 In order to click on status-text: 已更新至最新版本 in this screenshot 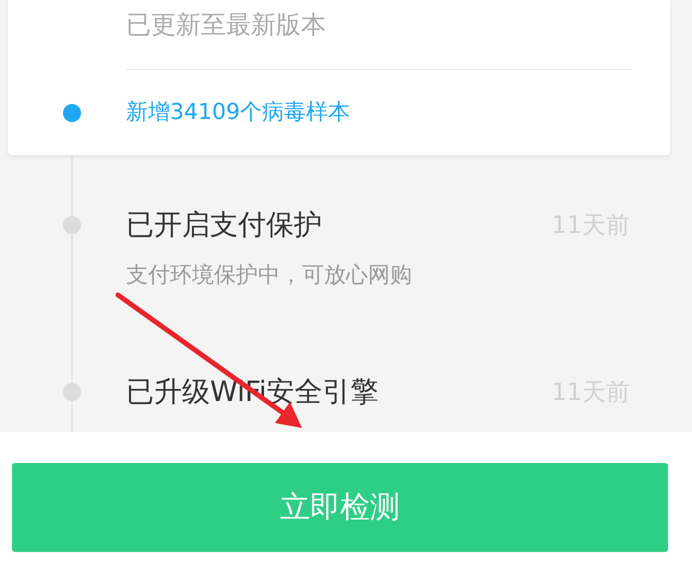, I will do `click(226, 25)`.